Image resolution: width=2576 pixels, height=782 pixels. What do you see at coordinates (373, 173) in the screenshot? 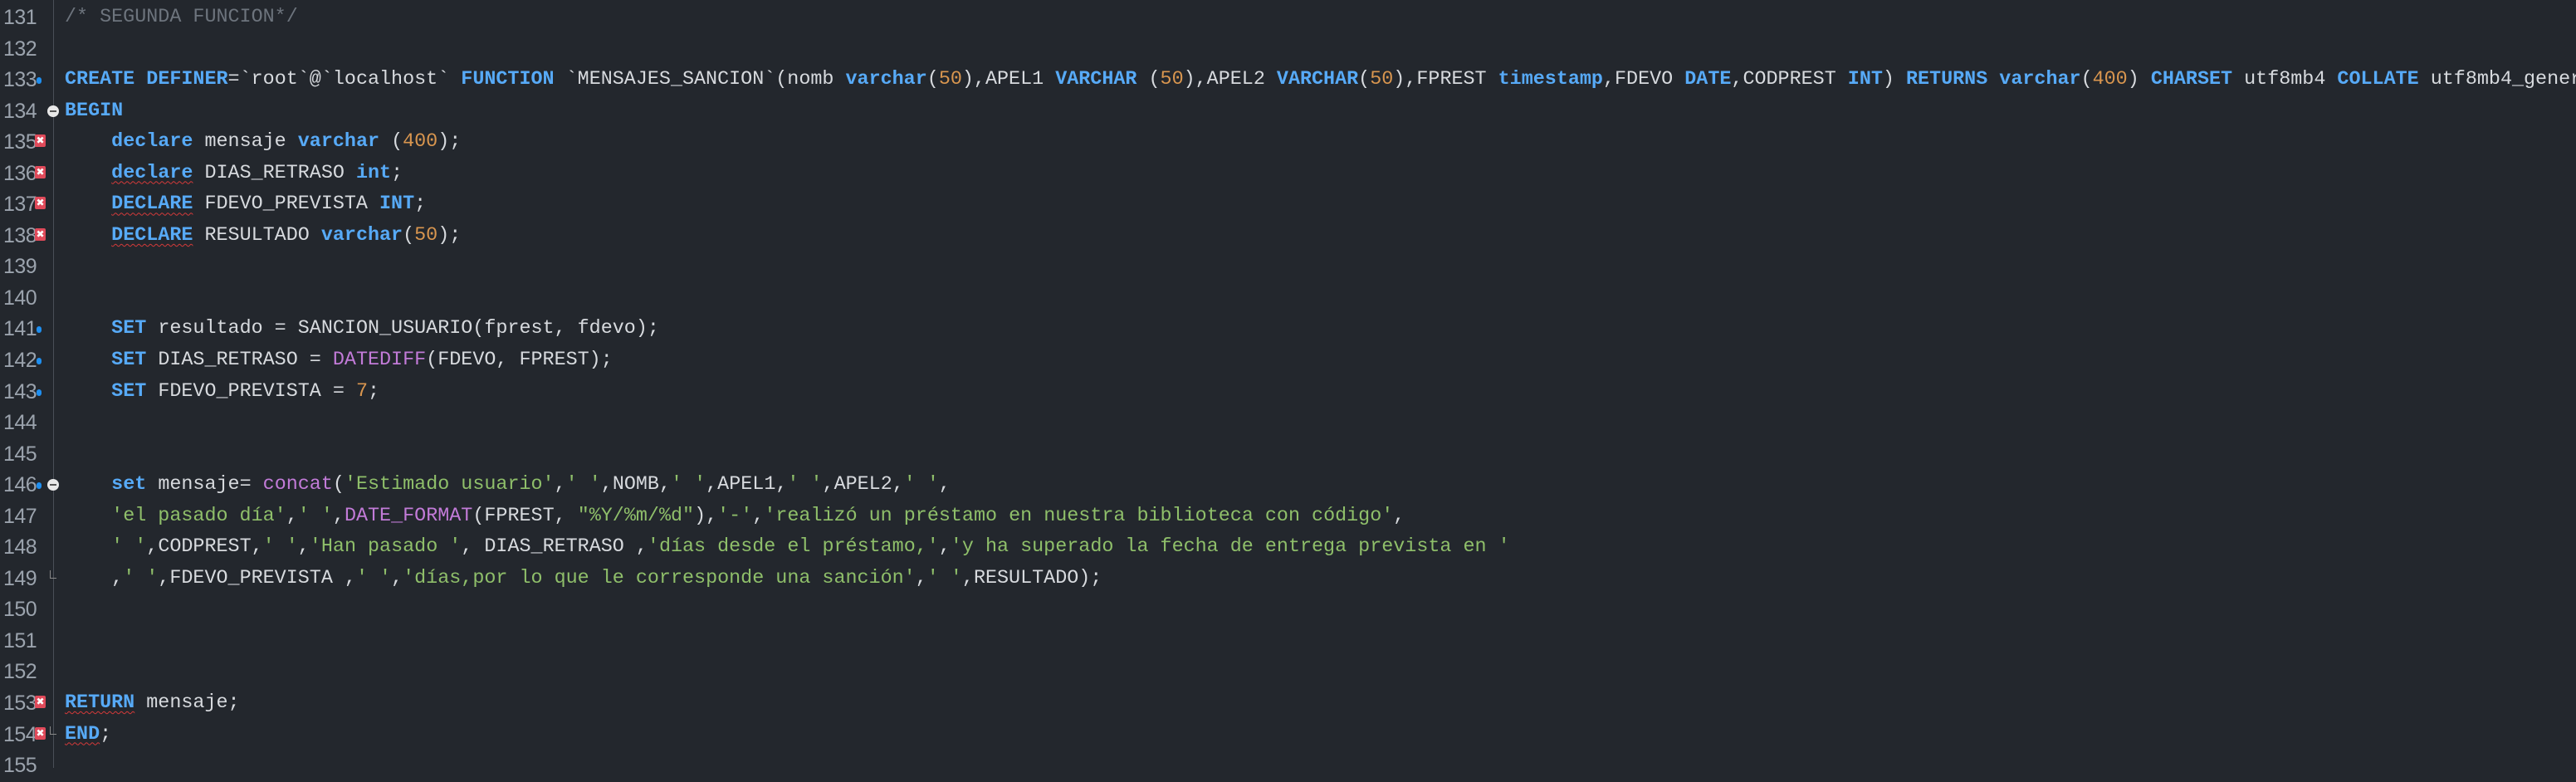
I see `keyword: int` at bounding box center [373, 173].